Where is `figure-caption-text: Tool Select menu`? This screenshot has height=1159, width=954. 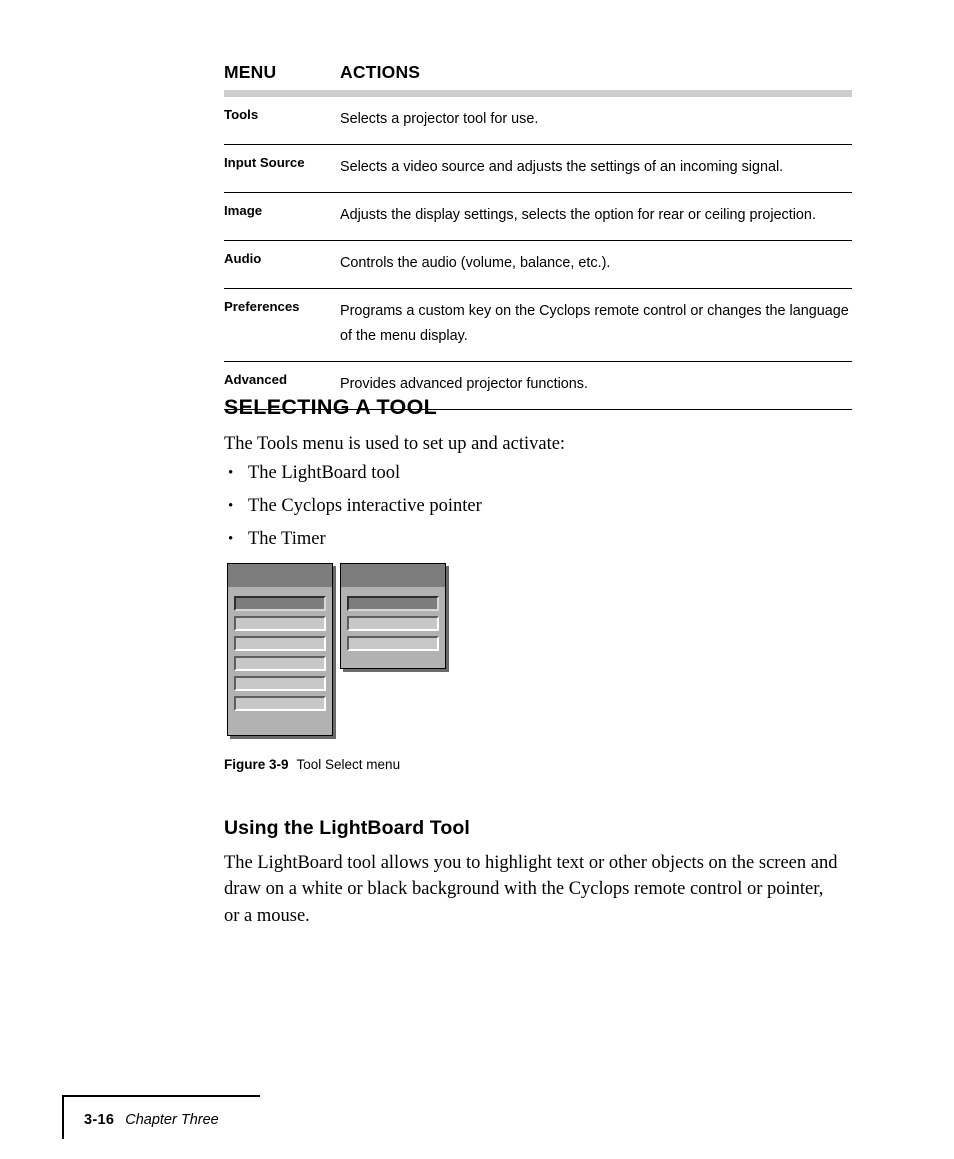 figure-caption-text: Tool Select menu is located at coordinates (348, 764).